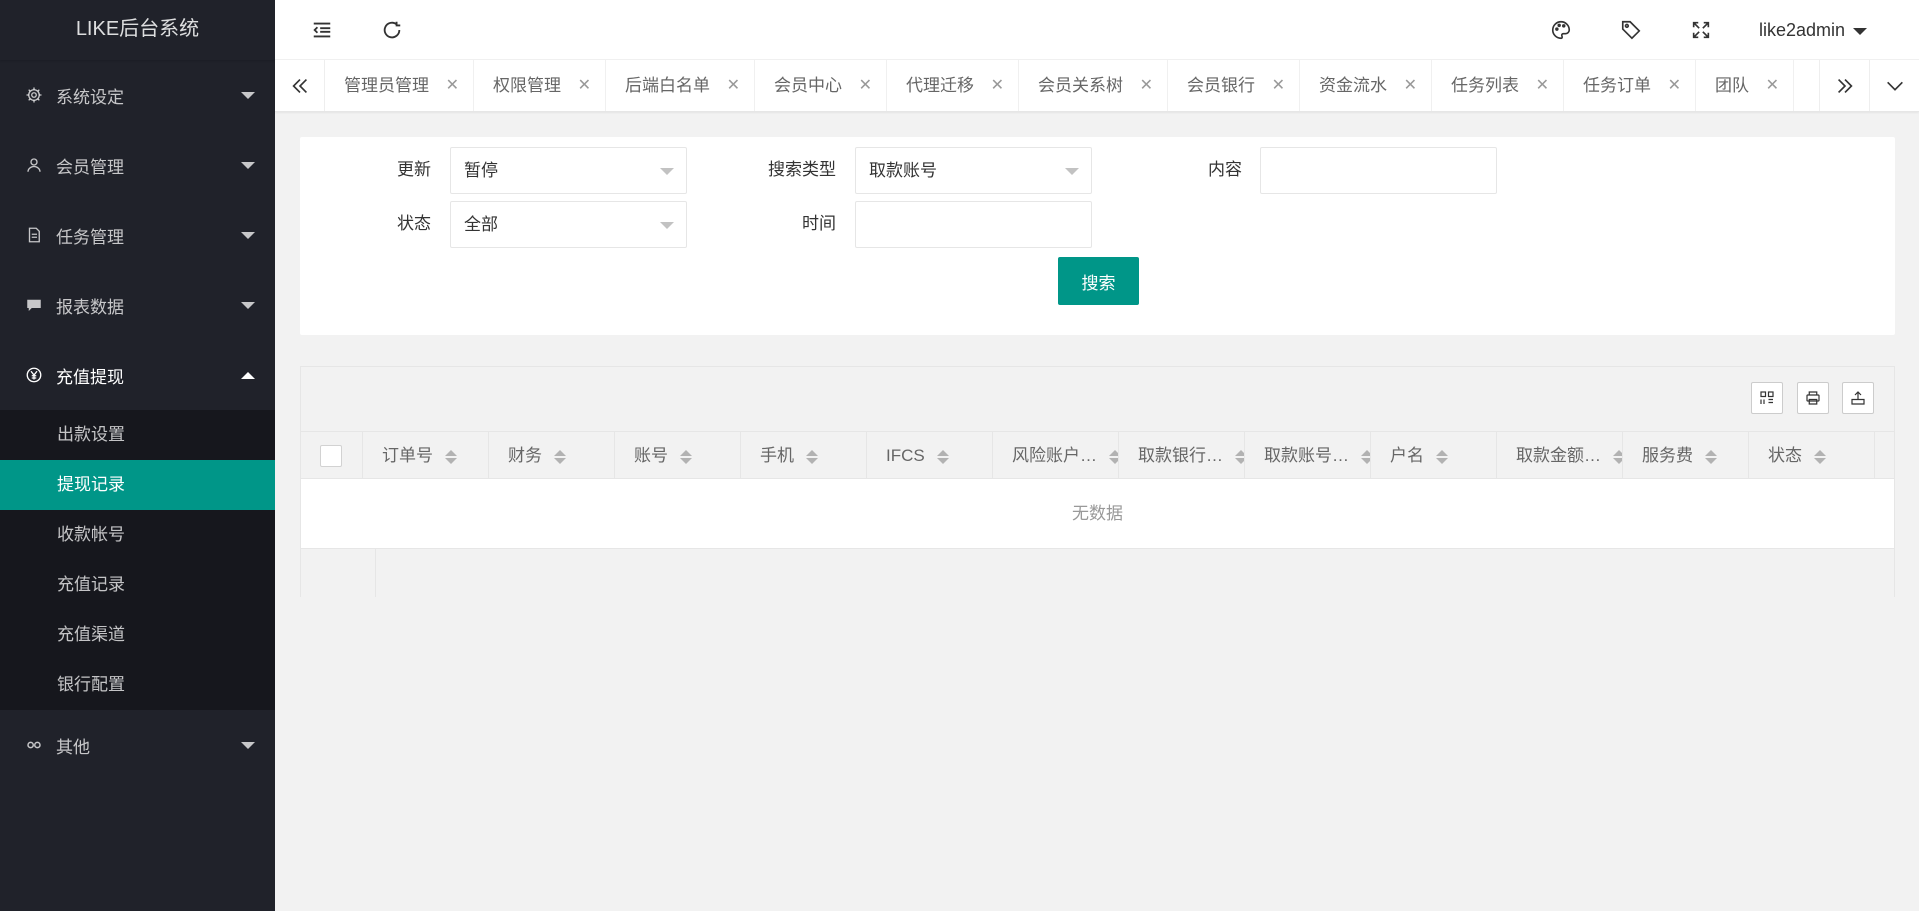 The width and height of the screenshot is (1919, 911). What do you see at coordinates (137, 95) in the screenshot?
I see `sidebar-item-system-settings: 系统设定` at bounding box center [137, 95].